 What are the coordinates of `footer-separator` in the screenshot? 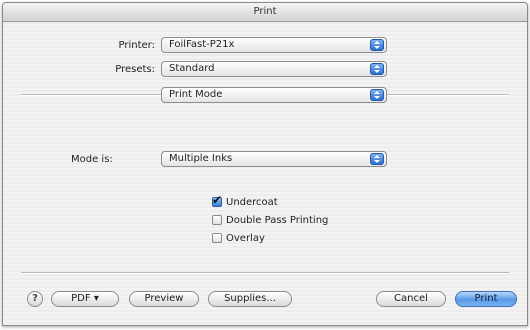 It's located at (265, 273).